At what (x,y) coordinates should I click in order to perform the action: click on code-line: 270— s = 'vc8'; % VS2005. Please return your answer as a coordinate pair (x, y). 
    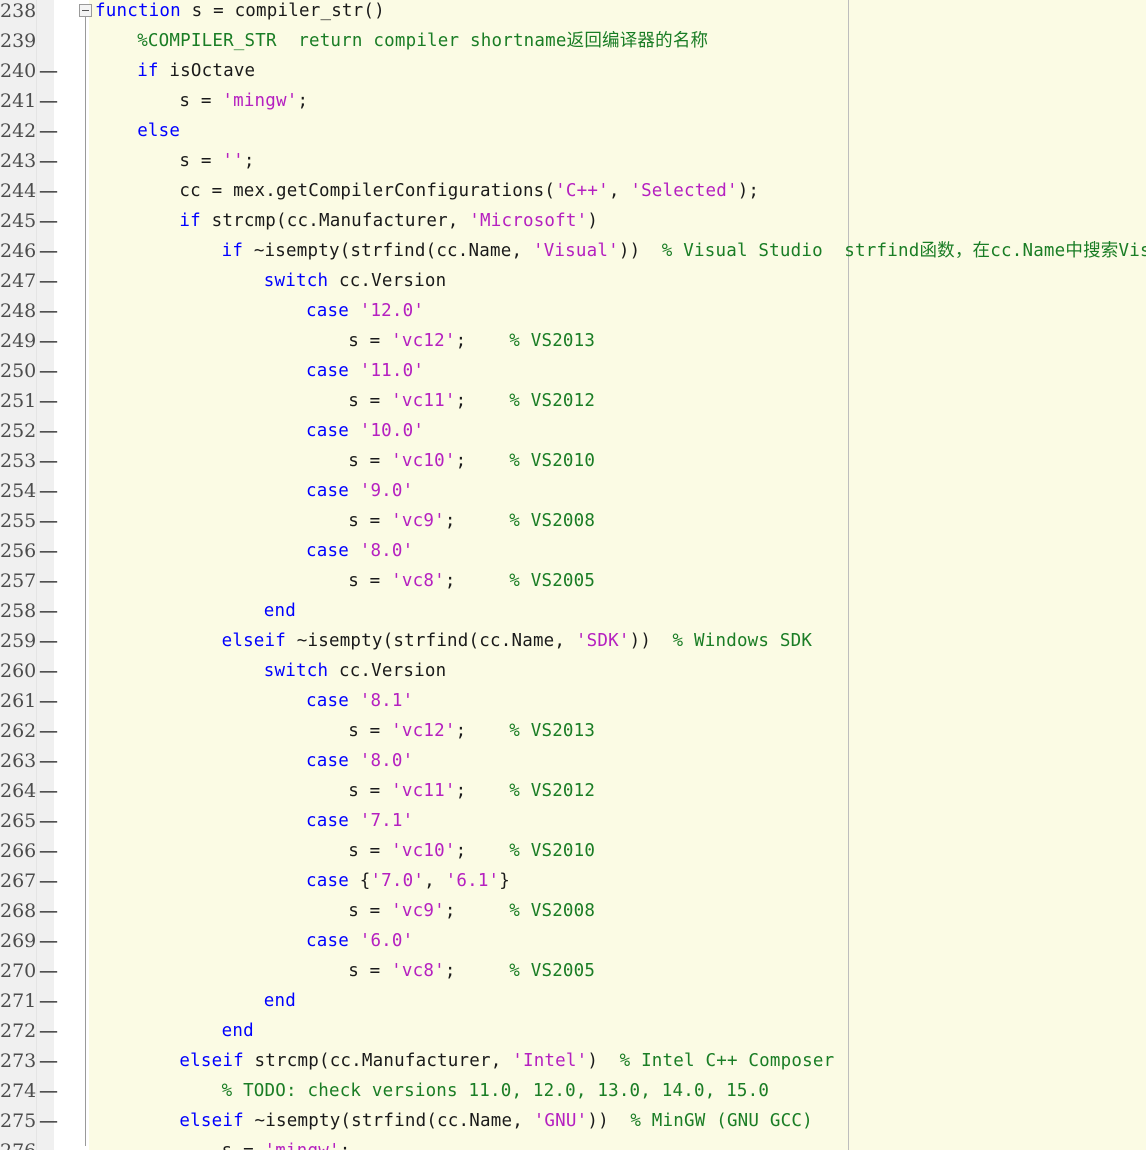
    Looking at the image, I should click on (573, 971).